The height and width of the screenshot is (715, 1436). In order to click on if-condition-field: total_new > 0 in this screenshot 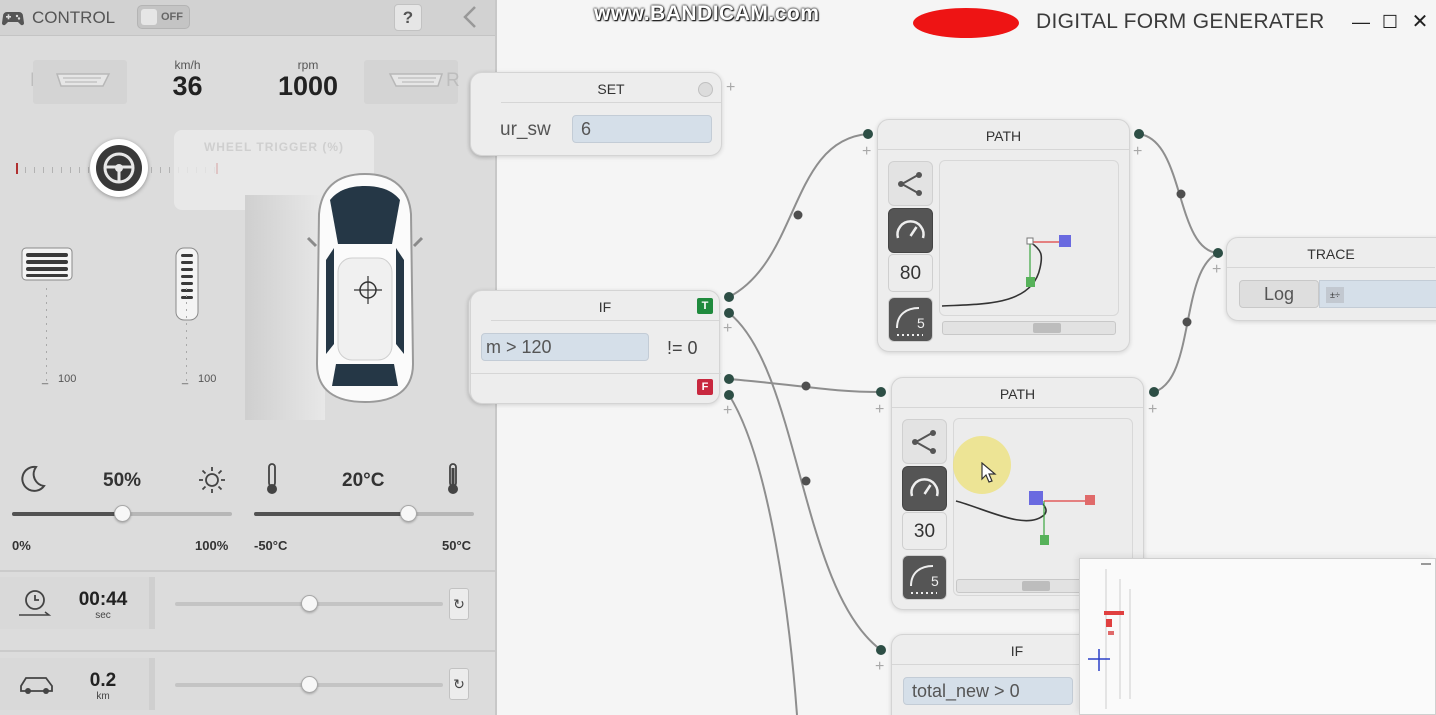, I will do `click(988, 691)`.